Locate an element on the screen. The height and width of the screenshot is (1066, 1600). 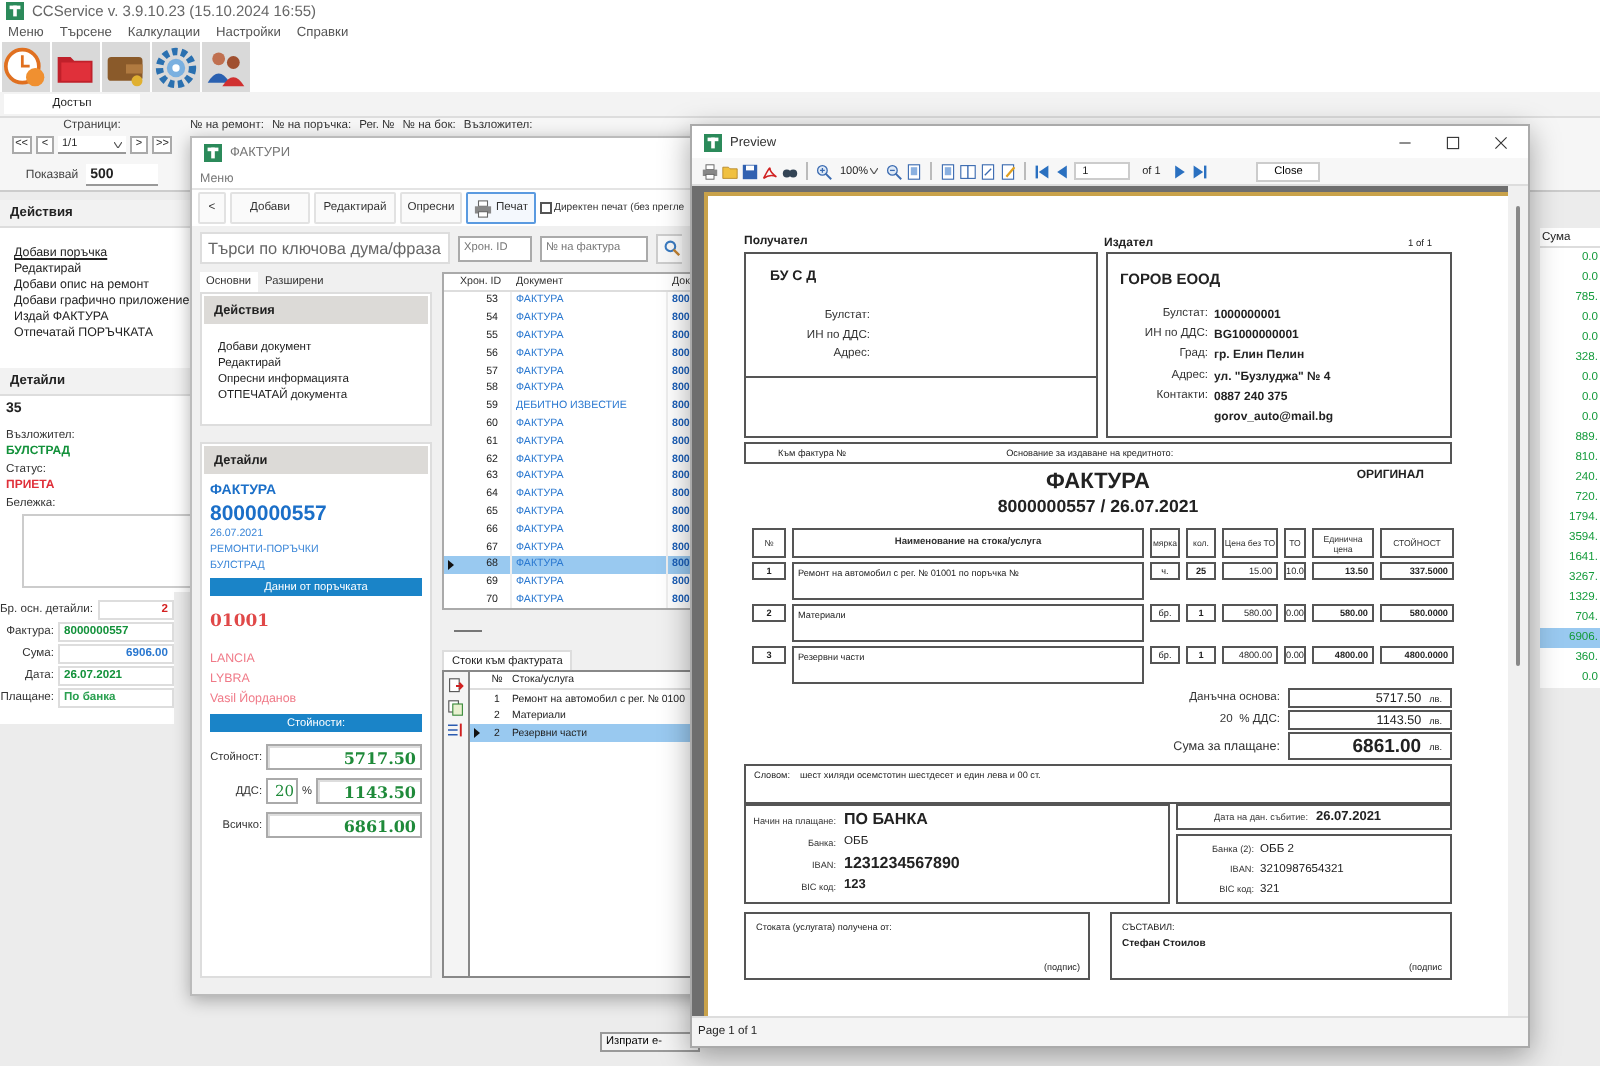
document-title: ФАКТУРА is located at coordinates (1098, 483).